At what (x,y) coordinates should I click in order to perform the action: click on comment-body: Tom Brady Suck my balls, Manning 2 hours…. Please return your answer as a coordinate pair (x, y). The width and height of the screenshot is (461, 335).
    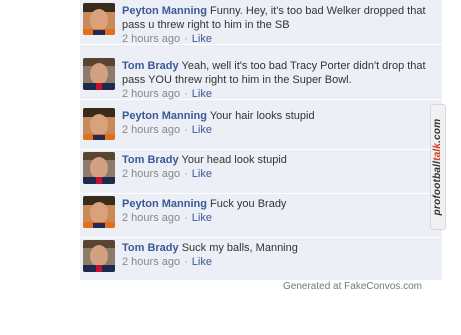
    Looking at the image, I should click on (281, 255).